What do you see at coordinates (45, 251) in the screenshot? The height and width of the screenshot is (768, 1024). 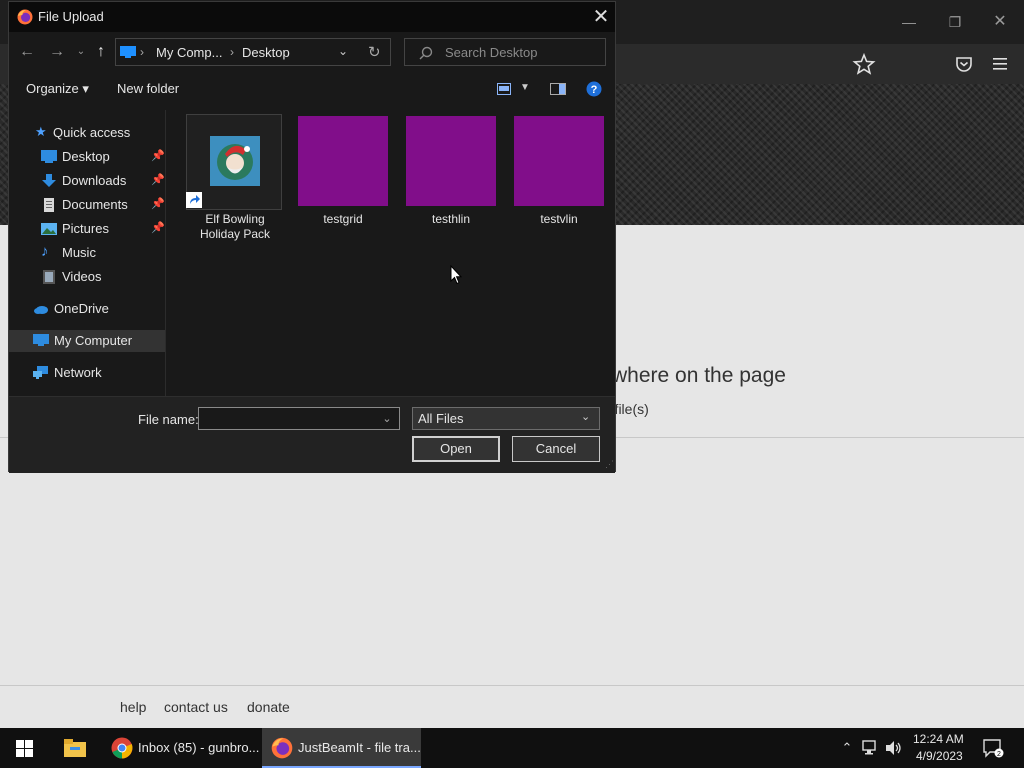 I see `music-note-icon: ♪` at bounding box center [45, 251].